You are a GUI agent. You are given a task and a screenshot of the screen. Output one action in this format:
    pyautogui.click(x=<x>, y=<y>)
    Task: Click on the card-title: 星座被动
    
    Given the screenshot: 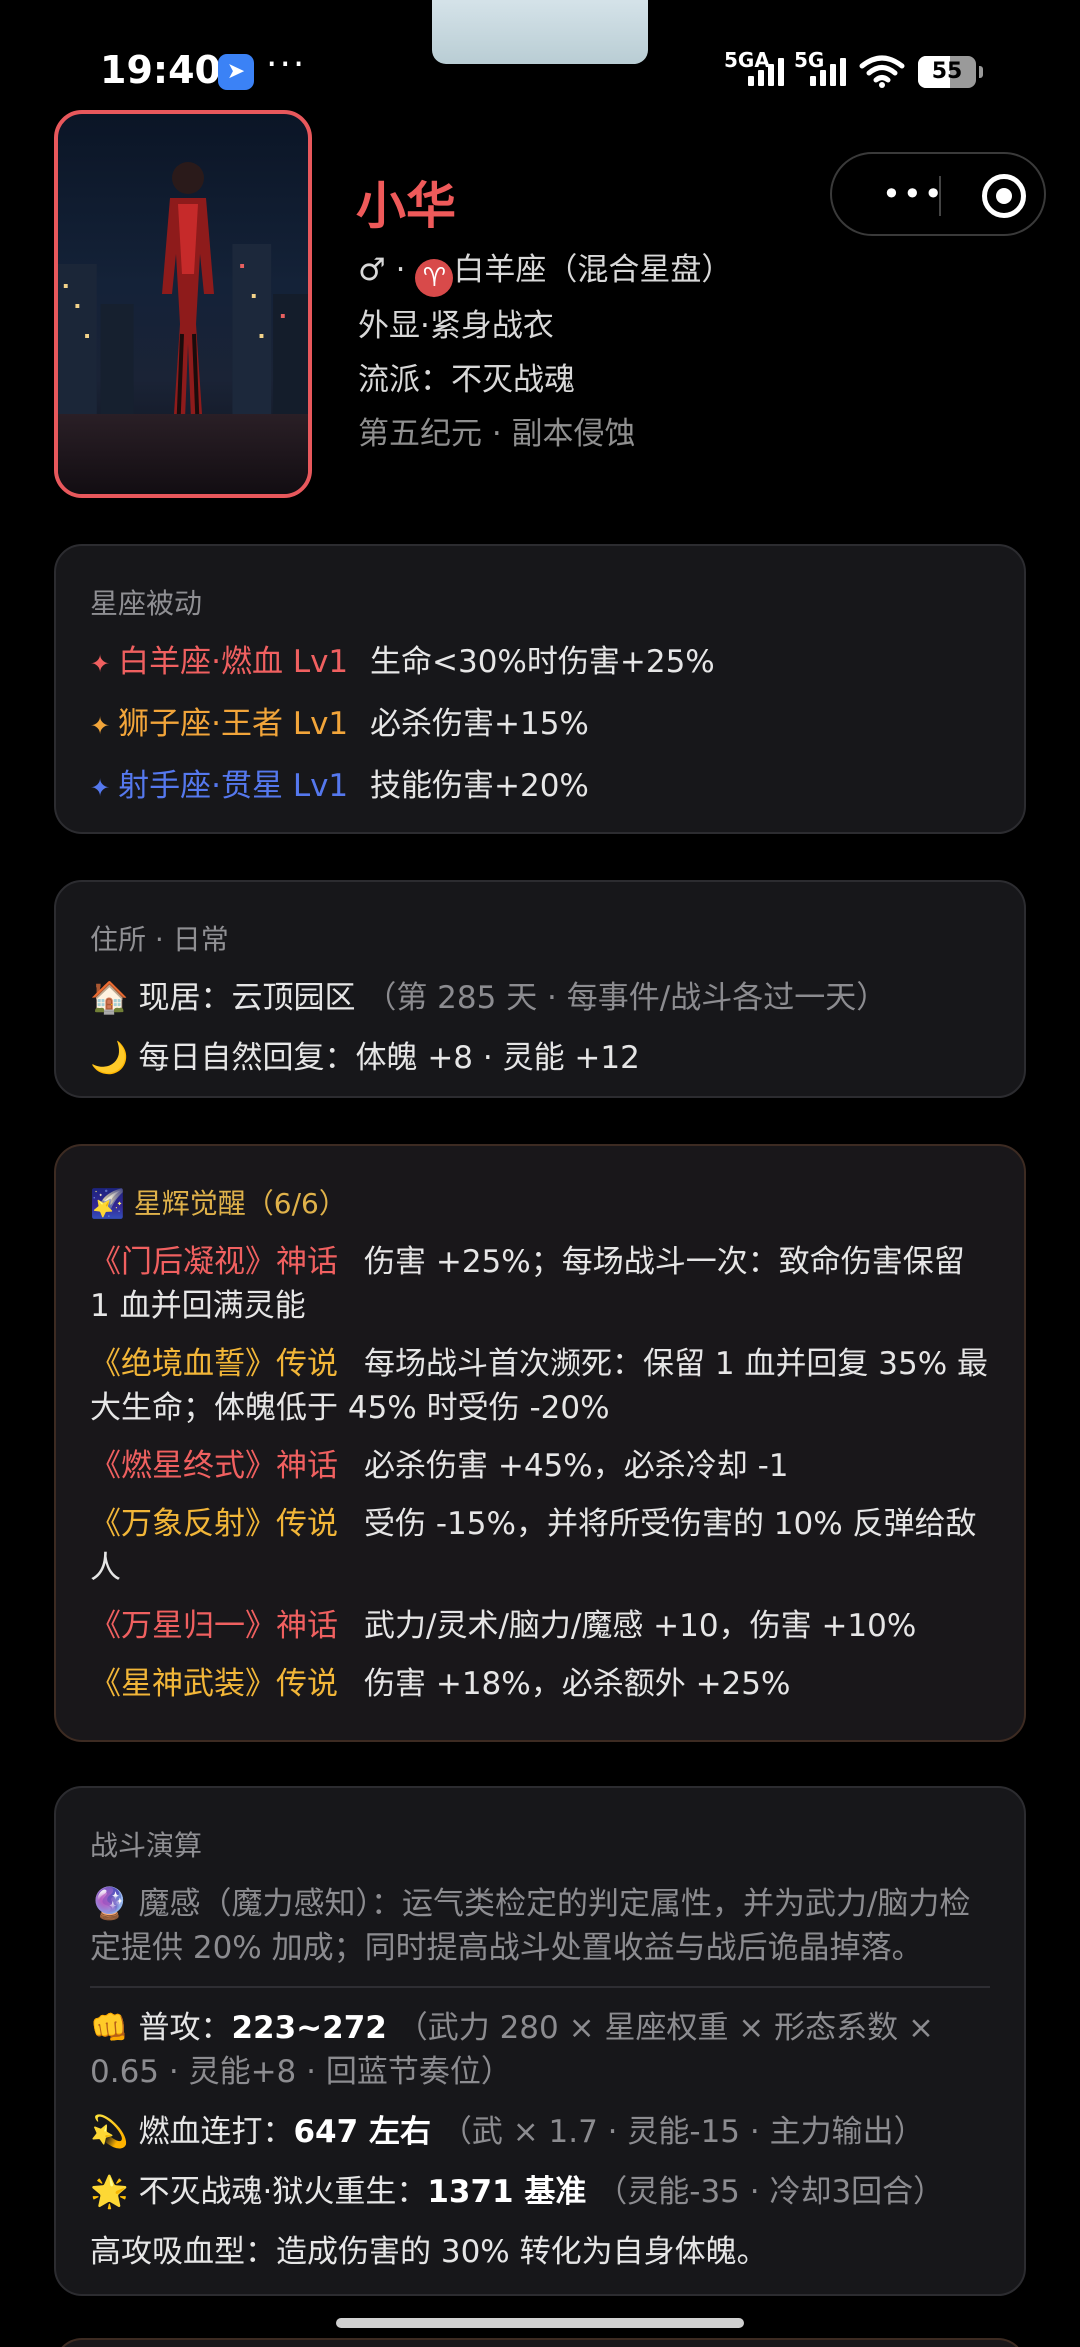 What is the action you would take?
    pyautogui.click(x=146, y=603)
    